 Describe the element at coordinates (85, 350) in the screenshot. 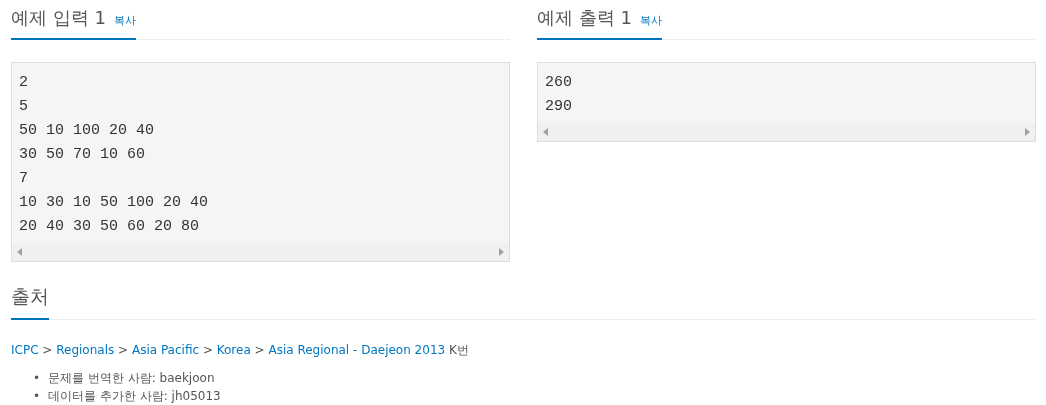

I see `breadcrumb-link: Regionals` at that location.